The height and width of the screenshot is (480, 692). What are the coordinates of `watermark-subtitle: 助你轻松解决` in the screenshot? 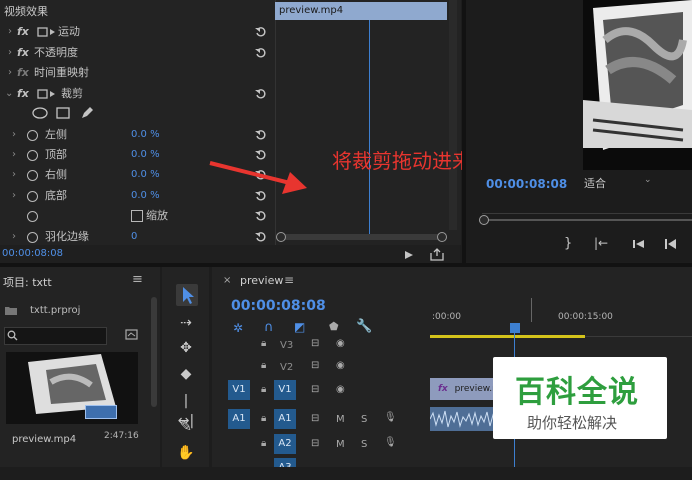 It's located at (572, 423).